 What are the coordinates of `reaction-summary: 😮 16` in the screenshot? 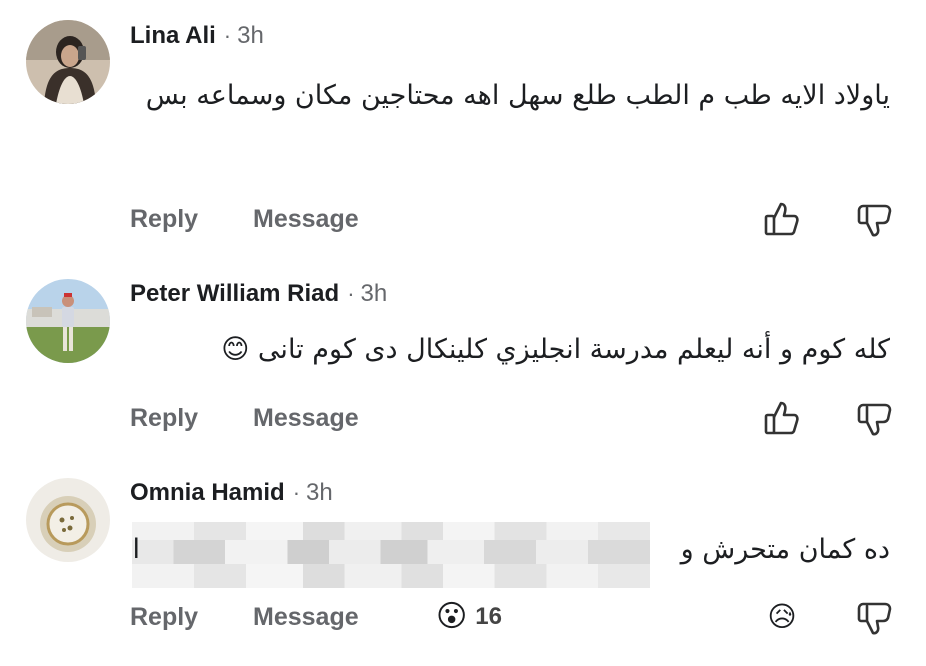 It's located at (469, 617).